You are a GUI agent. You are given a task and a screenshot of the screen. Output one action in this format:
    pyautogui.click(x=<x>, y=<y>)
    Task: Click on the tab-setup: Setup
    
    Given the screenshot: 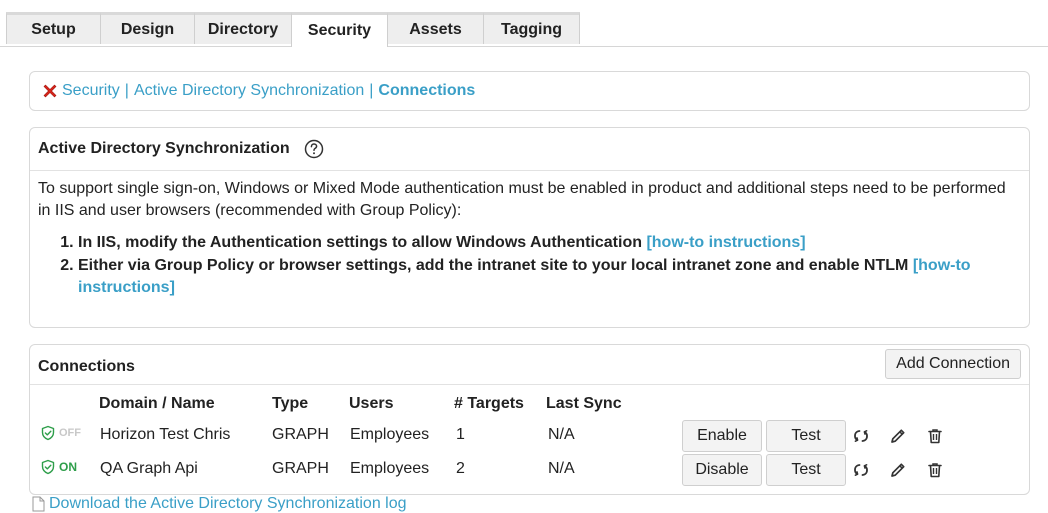 What is the action you would take?
    pyautogui.click(x=53, y=28)
    